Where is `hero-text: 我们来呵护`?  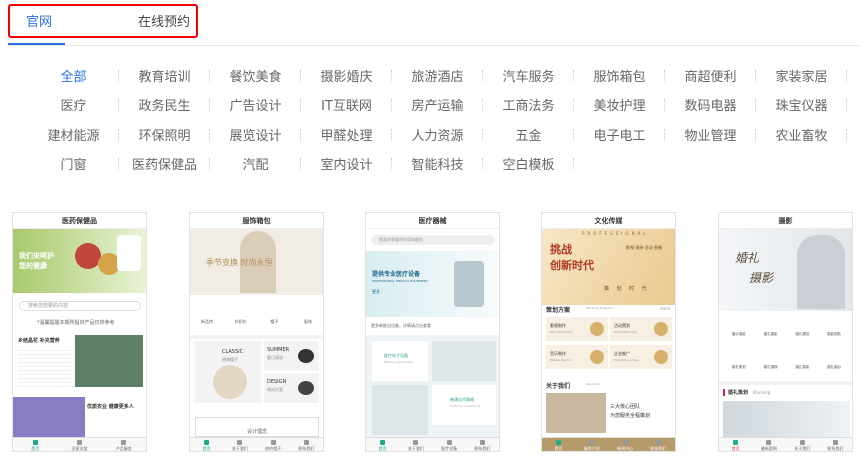
hero-text: 我们来呵护 is located at coordinates (36, 256).